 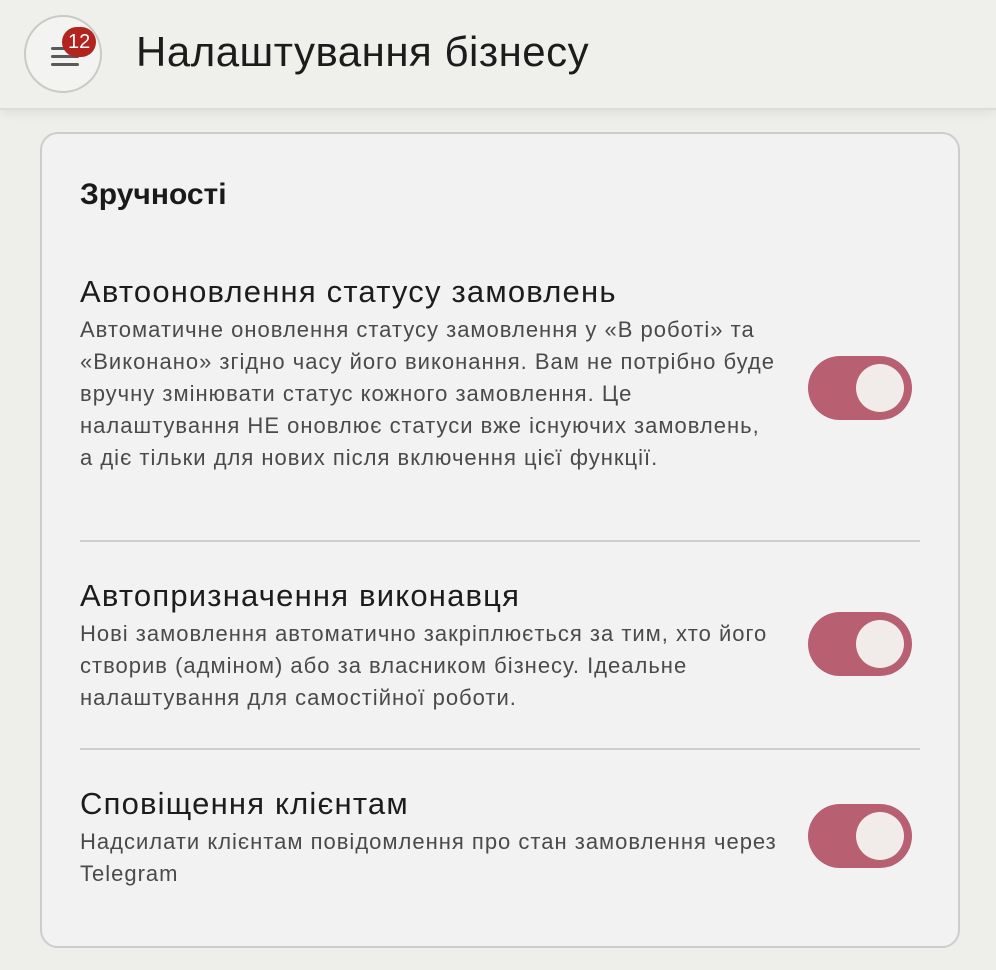 What do you see at coordinates (153, 194) in the screenshot?
I see `section-title: Зручності` at bounding box center [153, 194].